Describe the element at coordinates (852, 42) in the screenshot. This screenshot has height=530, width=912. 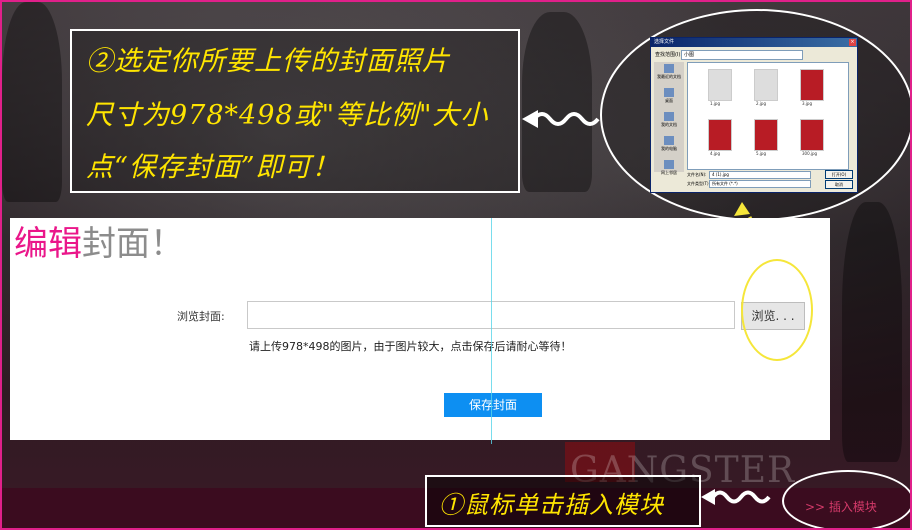
I see `close-icon: ×` at that location.